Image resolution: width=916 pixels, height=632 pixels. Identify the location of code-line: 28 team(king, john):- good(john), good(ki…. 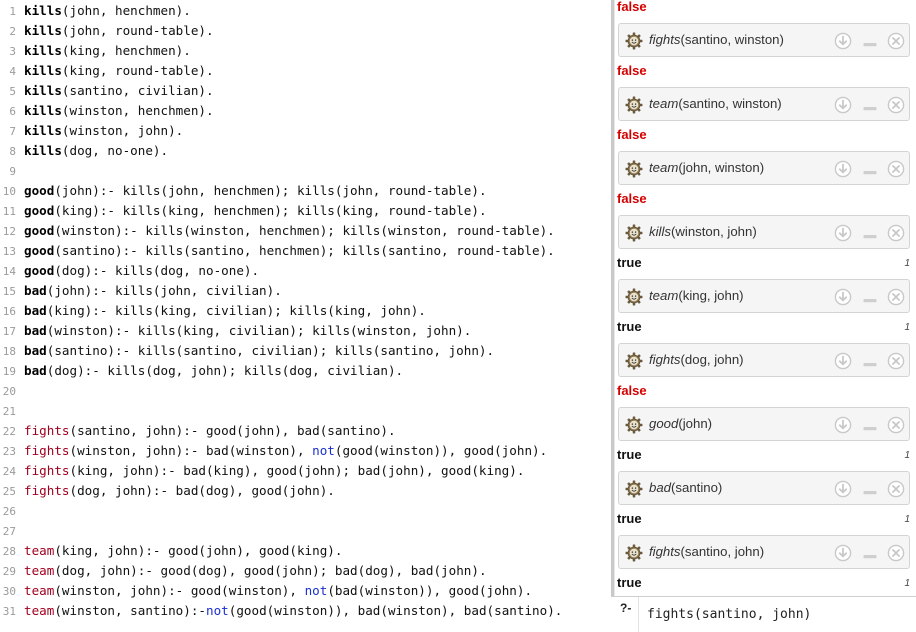
(171, 551).